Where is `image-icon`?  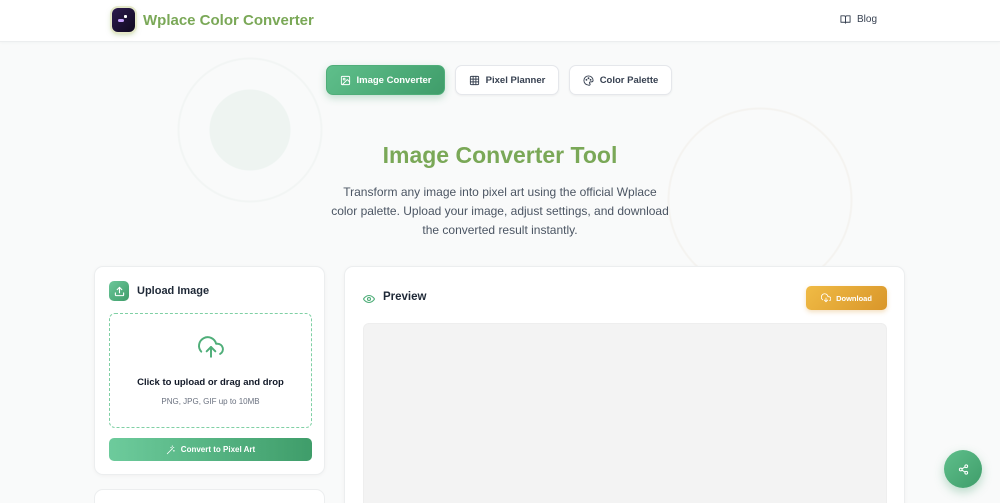
image-icon is located at coordinates (345, 80).